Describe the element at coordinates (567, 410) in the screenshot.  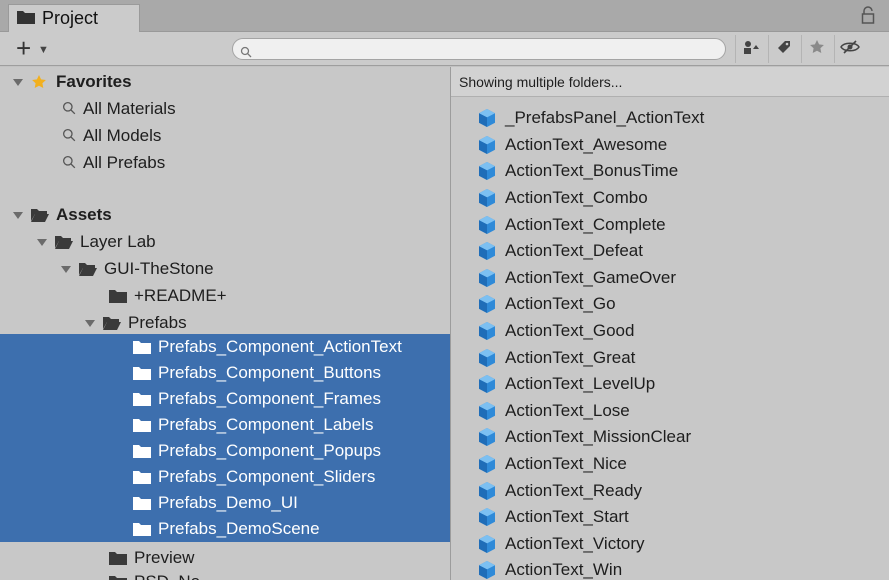
I see `asset-label: ActionText_Lose` at that location.